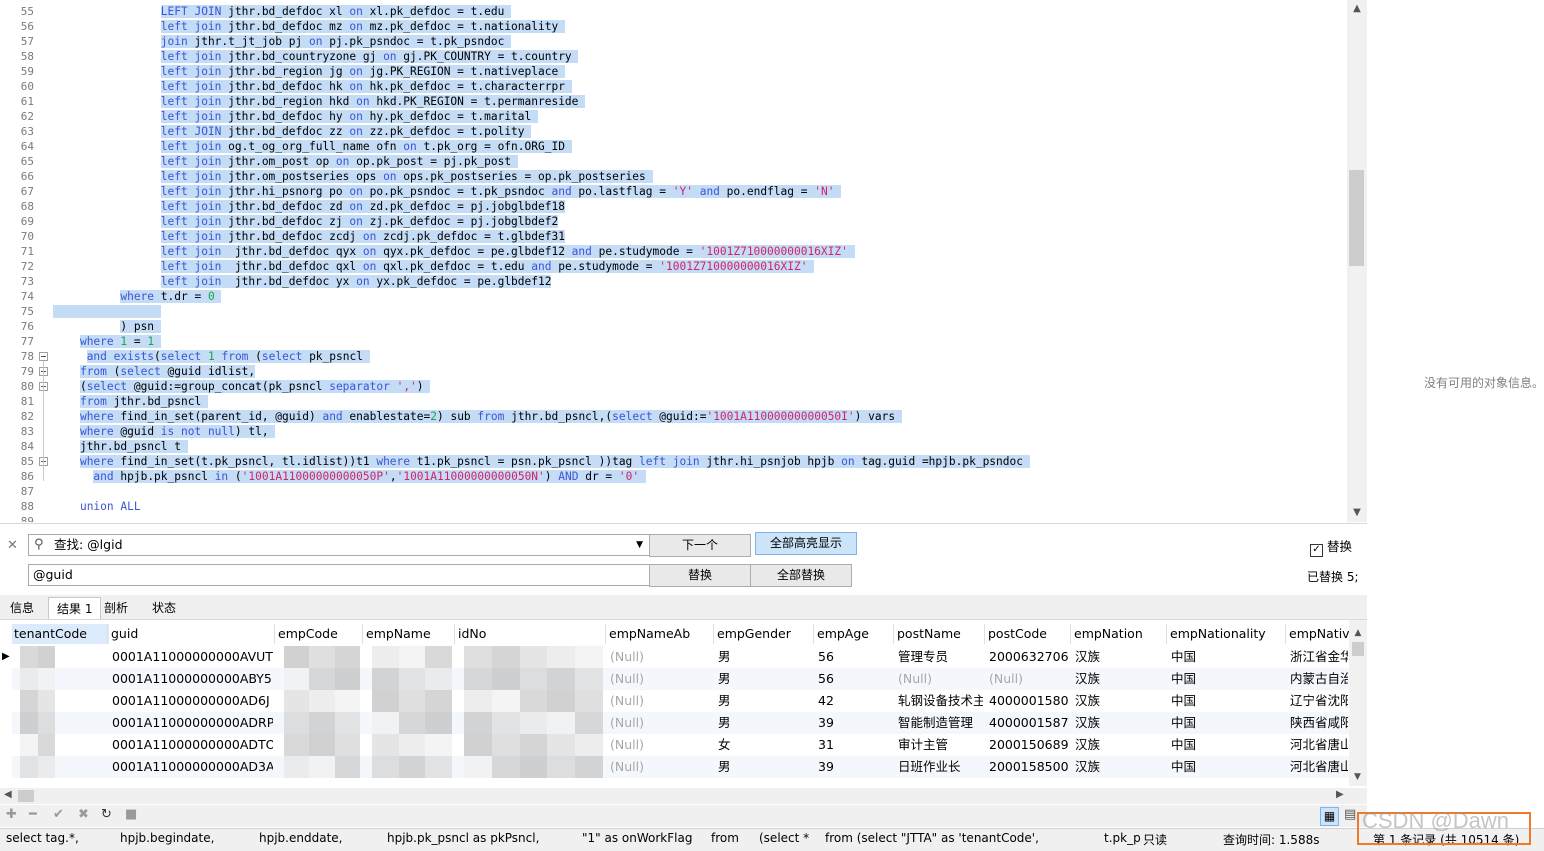 The image size is (1544, 851). I want to click on grid-scroll-thumb, so click(1358, 649).